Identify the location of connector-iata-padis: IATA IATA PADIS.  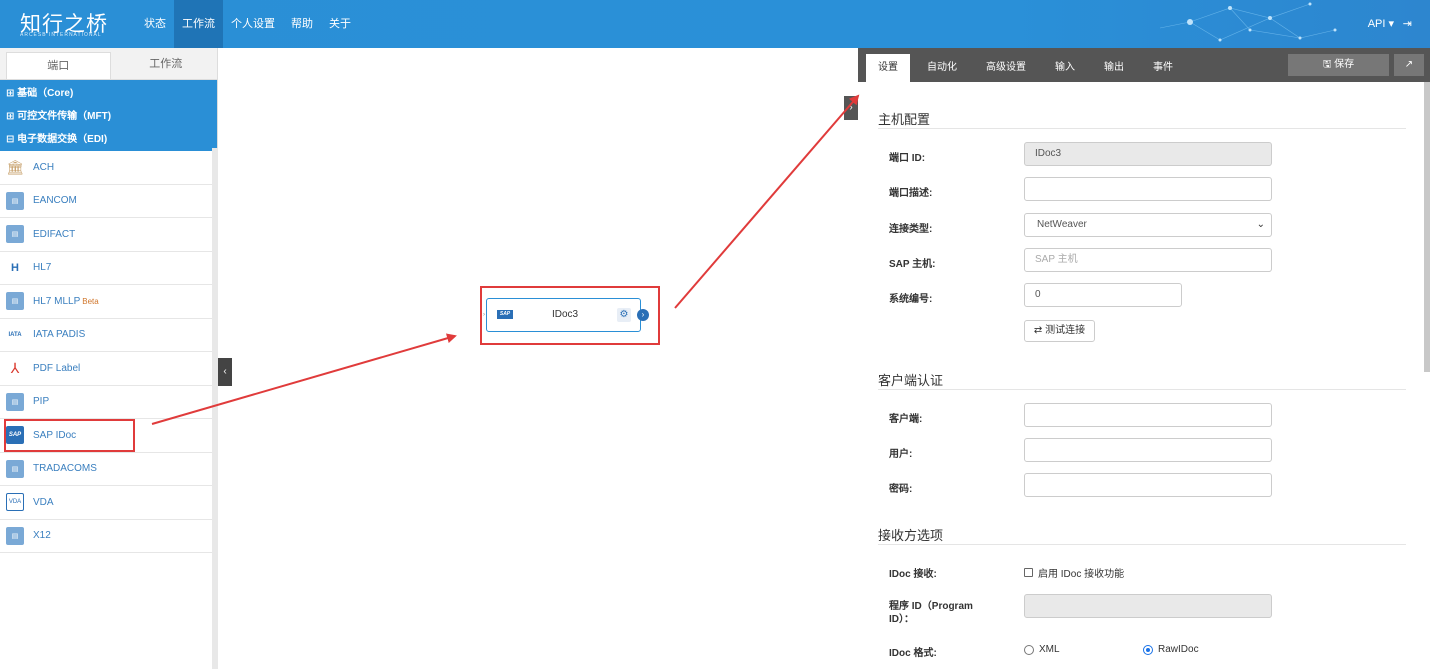
(106, 335).